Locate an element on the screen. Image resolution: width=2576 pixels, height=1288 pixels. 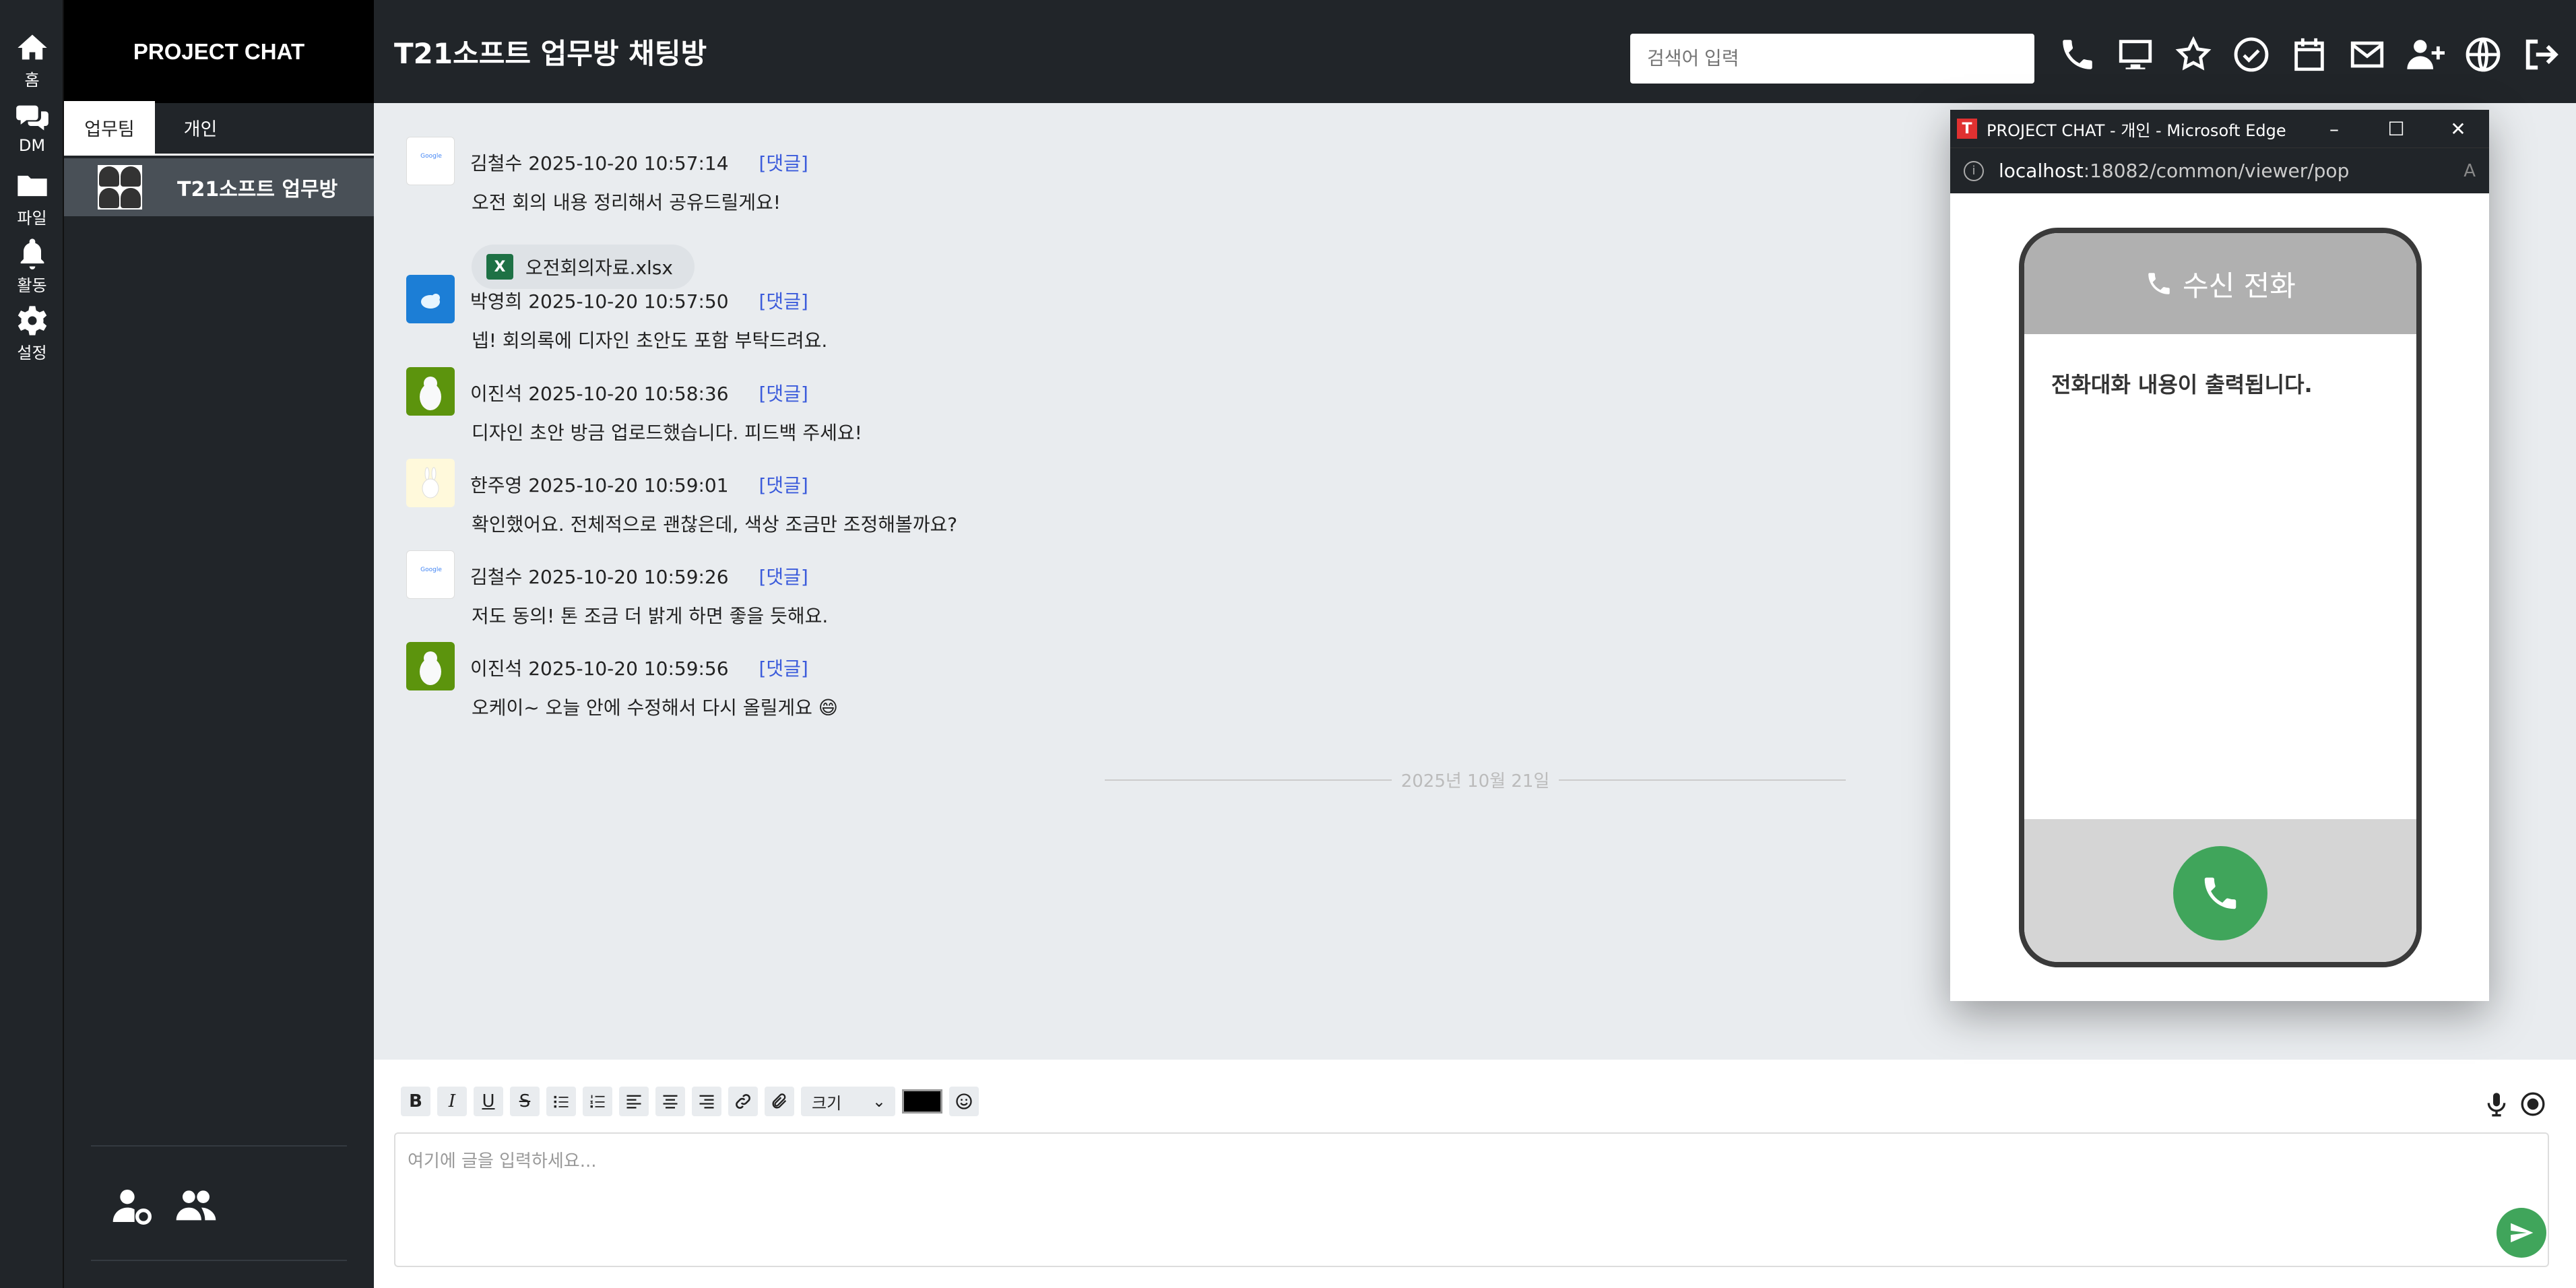
align-right-icon is located at coordinates (706, 1102).